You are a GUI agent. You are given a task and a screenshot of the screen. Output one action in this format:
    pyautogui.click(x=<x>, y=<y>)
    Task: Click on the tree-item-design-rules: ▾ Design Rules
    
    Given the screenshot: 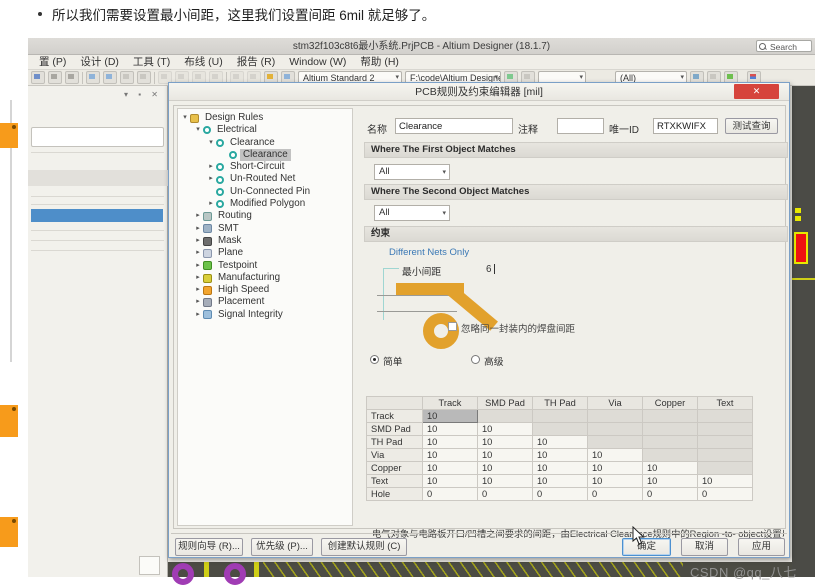 What is the action you would take?
    pyautogui.click(x=265, y=118)
    